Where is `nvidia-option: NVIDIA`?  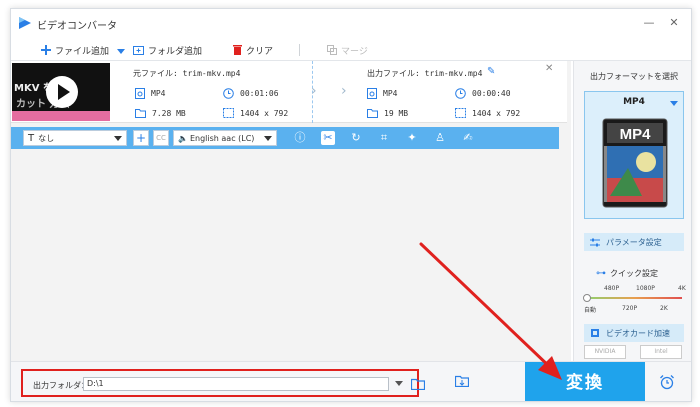 nvidia-option: NVIDIA is located at coordinates (605, 352).